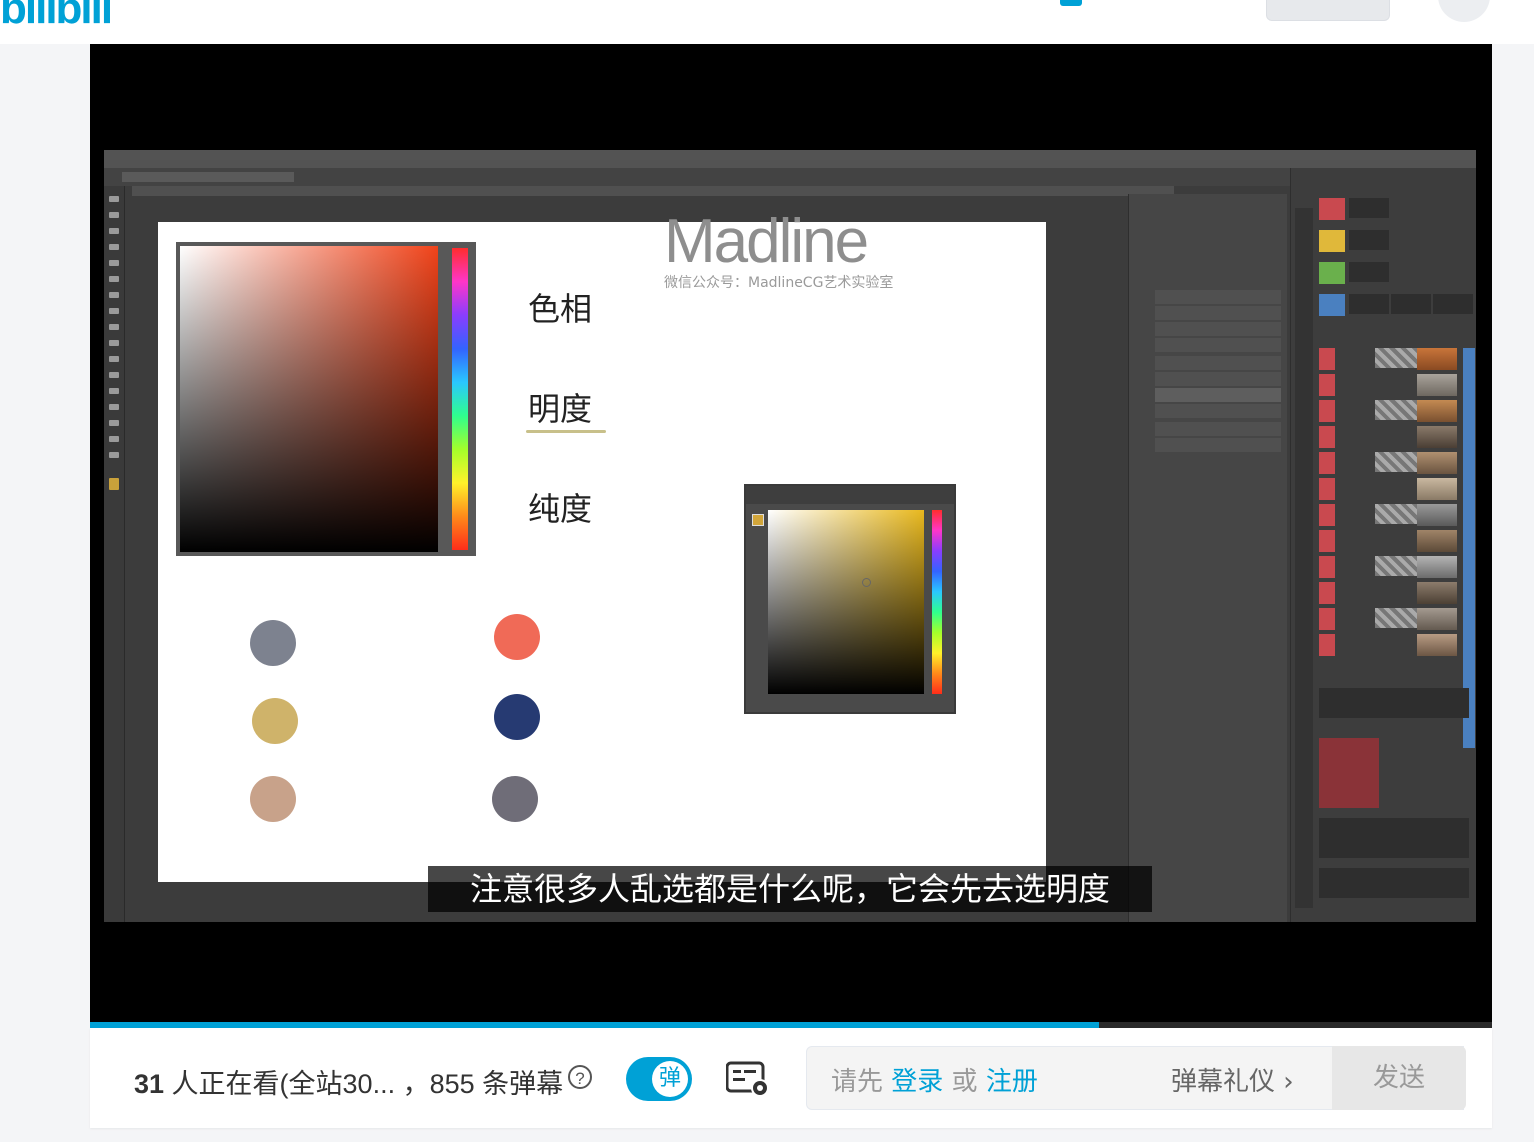 The image size is (1534, 1142). What do you see at coordinates (114, 343) in the screenshot?
I see `gradient-tool-icon` at bounding box center [114, 343].